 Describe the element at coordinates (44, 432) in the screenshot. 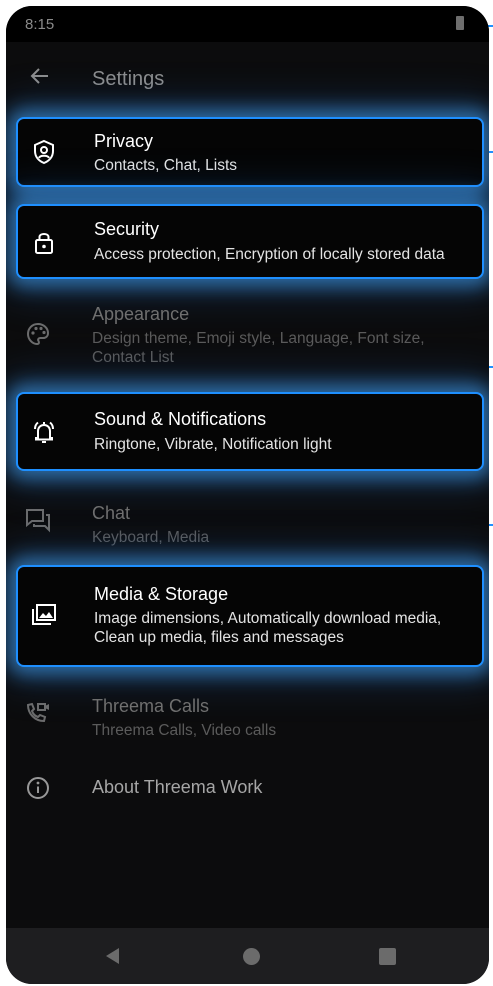

I see `bell-ringing-icon` at that location.